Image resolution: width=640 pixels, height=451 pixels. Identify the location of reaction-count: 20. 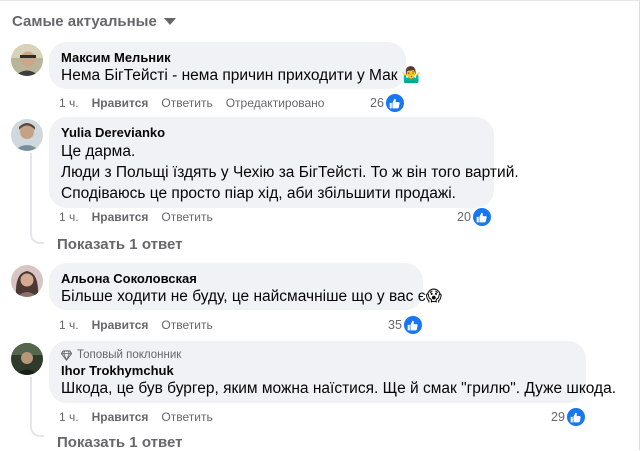
(474, 217).